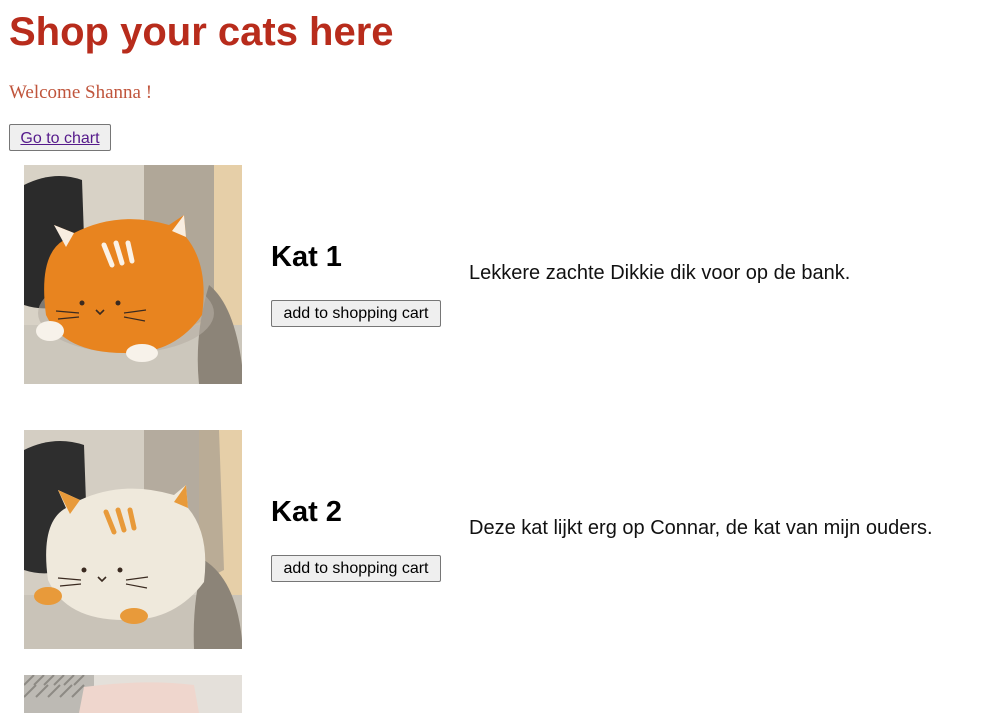 The width and height of the screenshot is (993, 713). Describe the element at coordinates (60, 137) in the screenshot. I see `go-to-chart-button: Go to chart` at that location.